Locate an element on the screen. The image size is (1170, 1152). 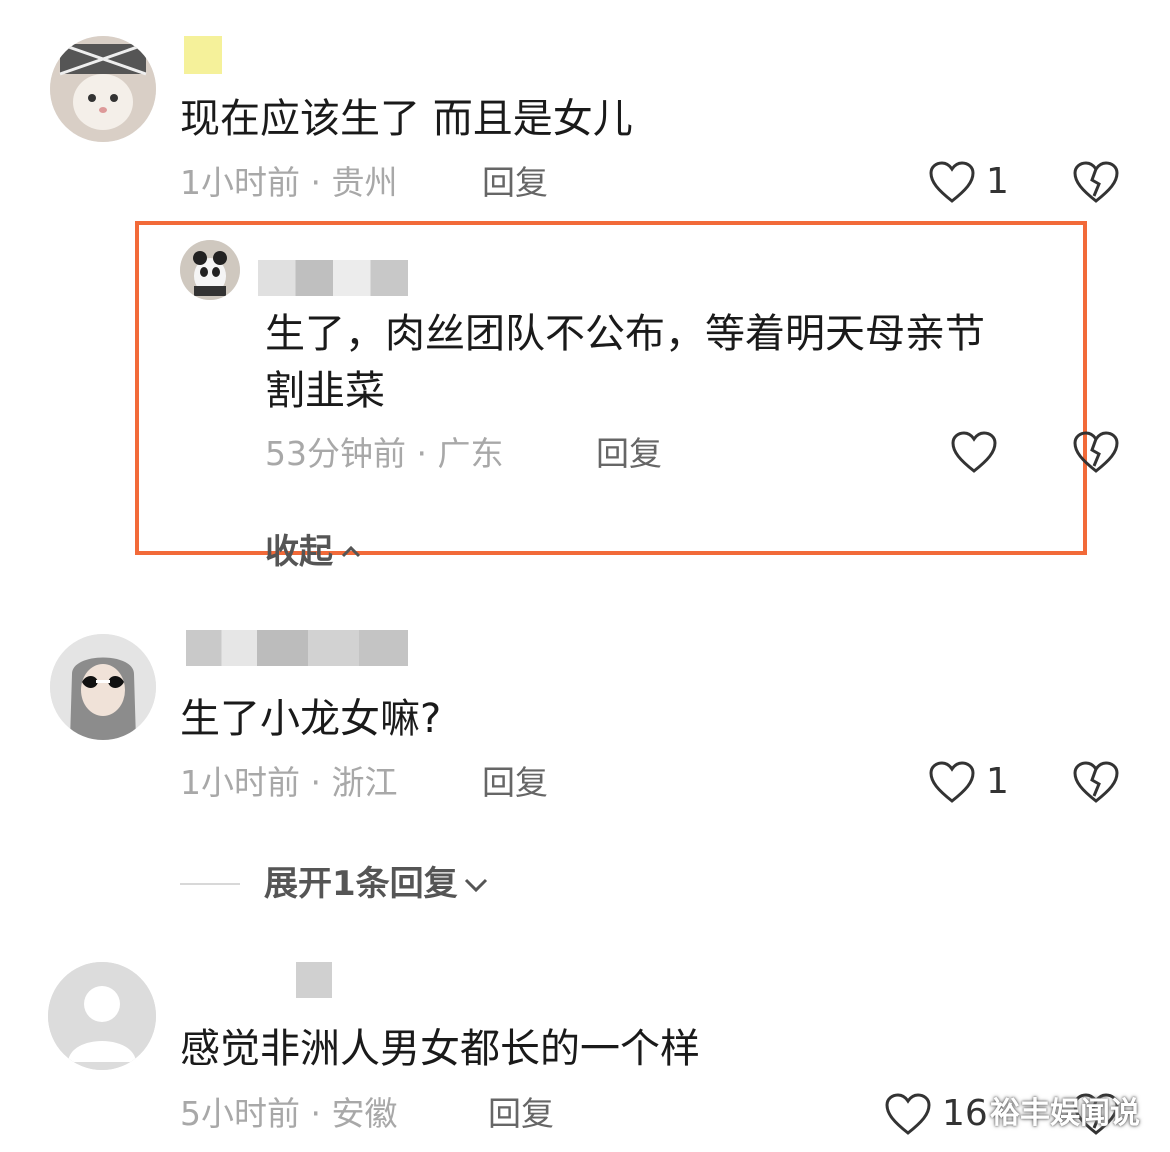
watermark: 裕丰娱闻说 is located at coordinates (1065, 1113).